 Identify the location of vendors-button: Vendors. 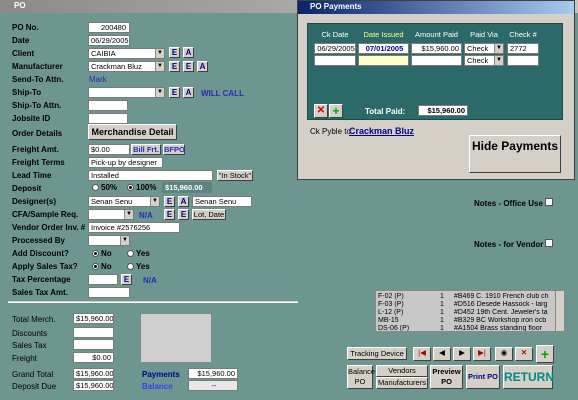
(402, 371).